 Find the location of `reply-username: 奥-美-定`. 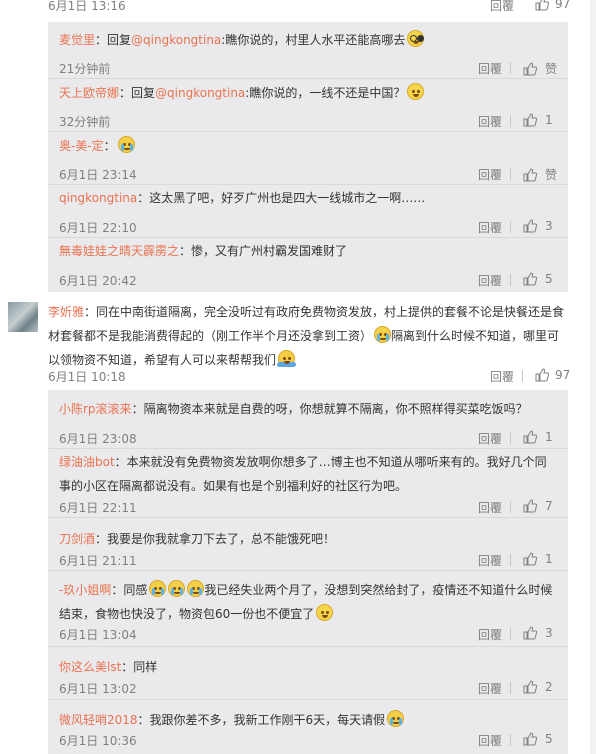

reply-username: 奥-美-定 is located at coordinates (81, 146).